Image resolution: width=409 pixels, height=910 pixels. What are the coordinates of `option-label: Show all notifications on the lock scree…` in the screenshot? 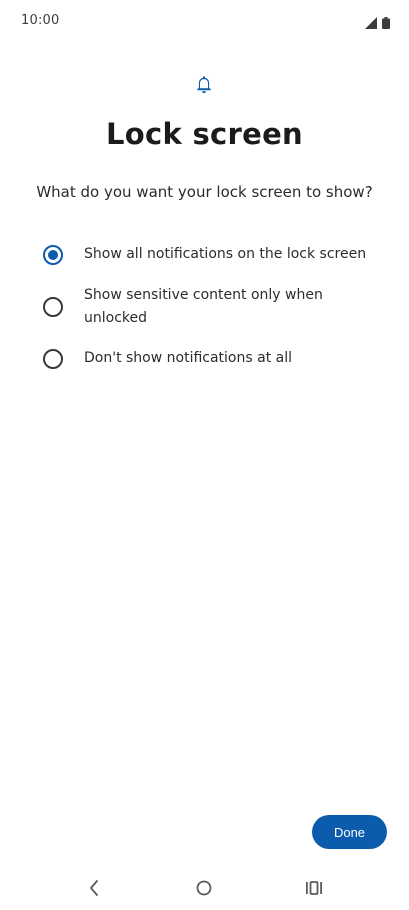 It's located at (225, 254).